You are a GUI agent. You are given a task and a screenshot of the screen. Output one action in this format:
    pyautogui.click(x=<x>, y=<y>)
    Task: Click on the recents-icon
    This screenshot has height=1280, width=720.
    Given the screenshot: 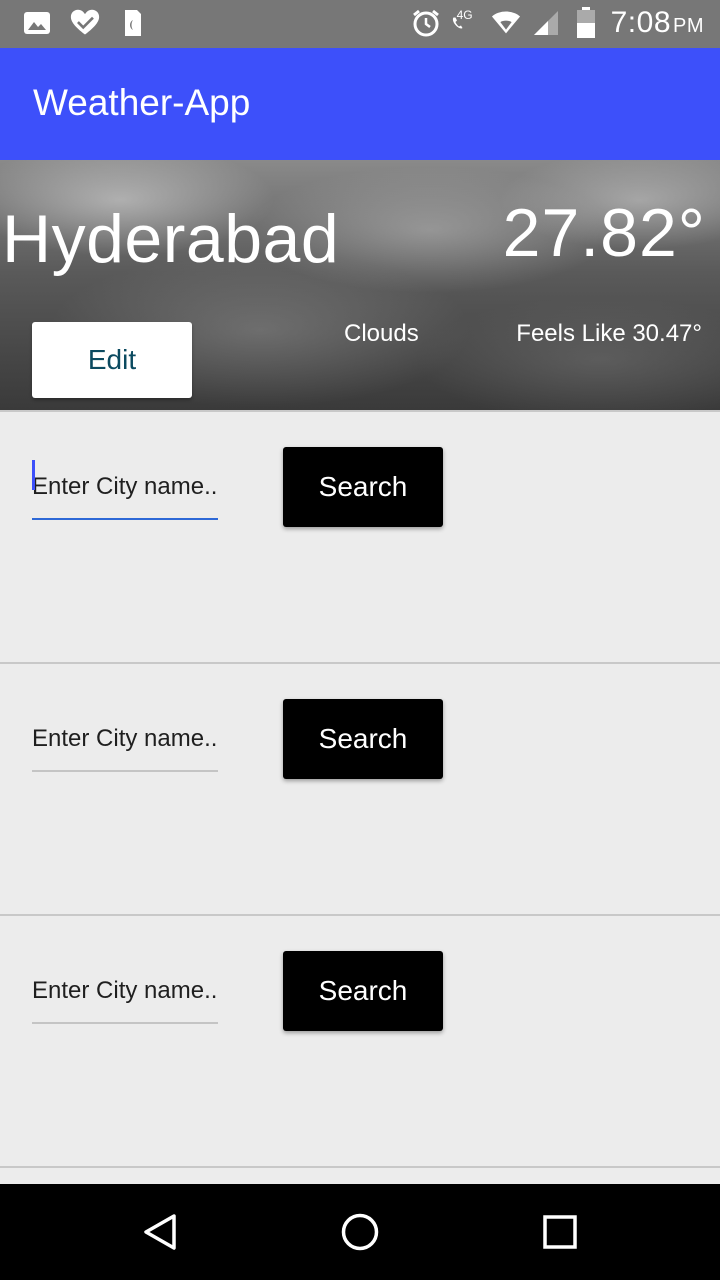 What is the action you would take?
    pyautogui.click(x=560, y=1232)
    